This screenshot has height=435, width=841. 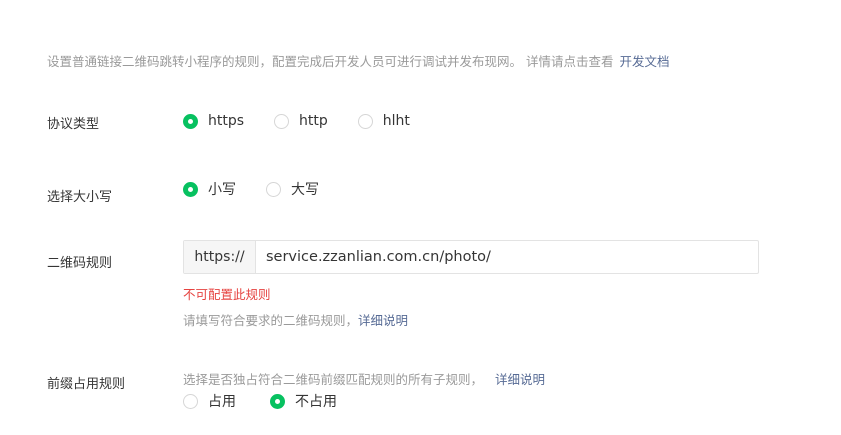 What do you see at coordinates (507, 257) in the screenshot?
I see `qr-rule-input` at bounding box center [507, 257].